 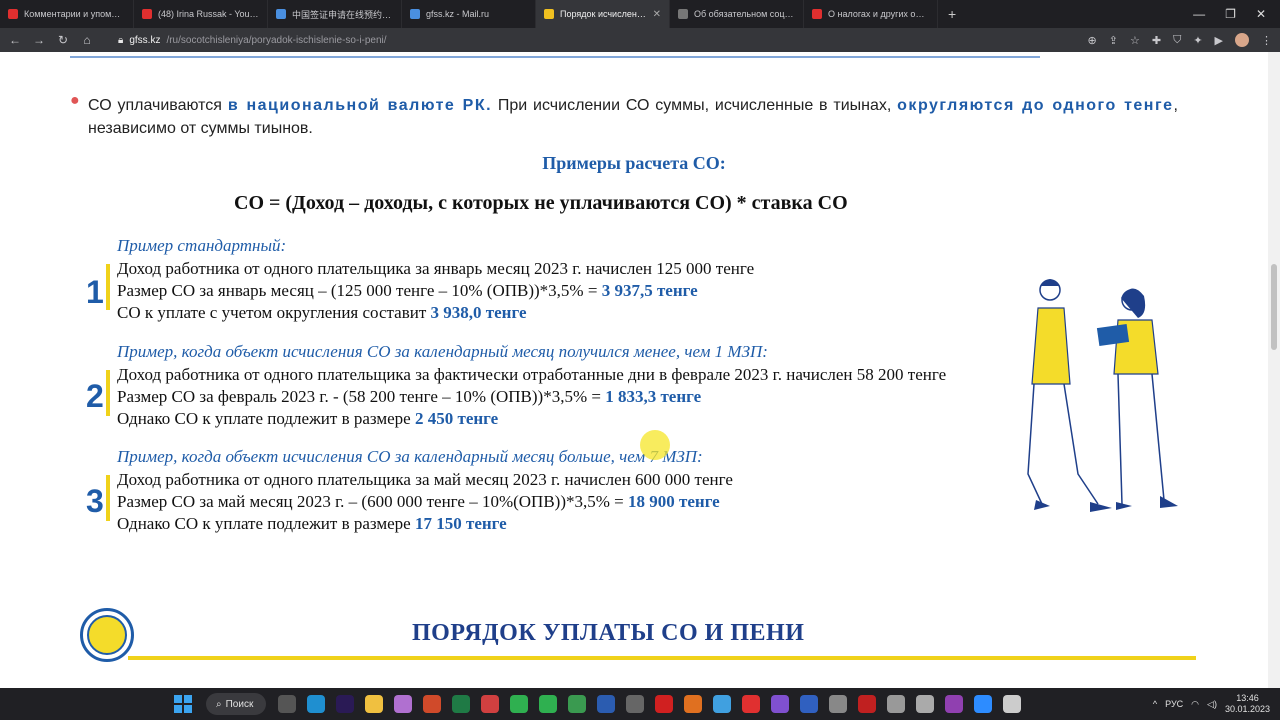 I want to click on bookmark-star-icon: ☆, so click(x=1135, y=40).